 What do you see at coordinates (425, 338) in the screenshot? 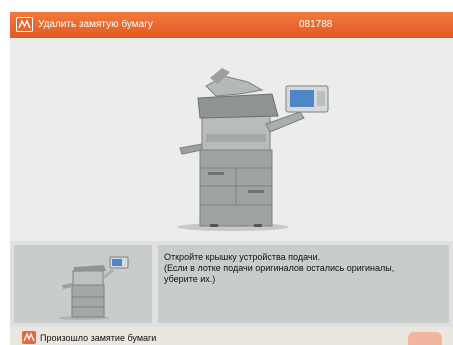
I see `status-monitor-button` at bounding box center [425, 338].